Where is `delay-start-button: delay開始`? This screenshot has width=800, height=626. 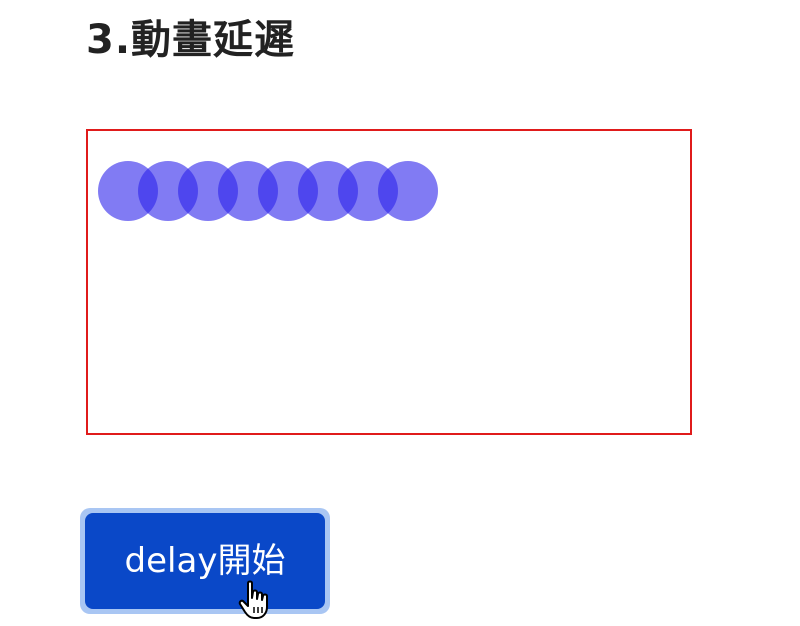 delay-start-button: delay開始 is located at coordinates (205, 561).